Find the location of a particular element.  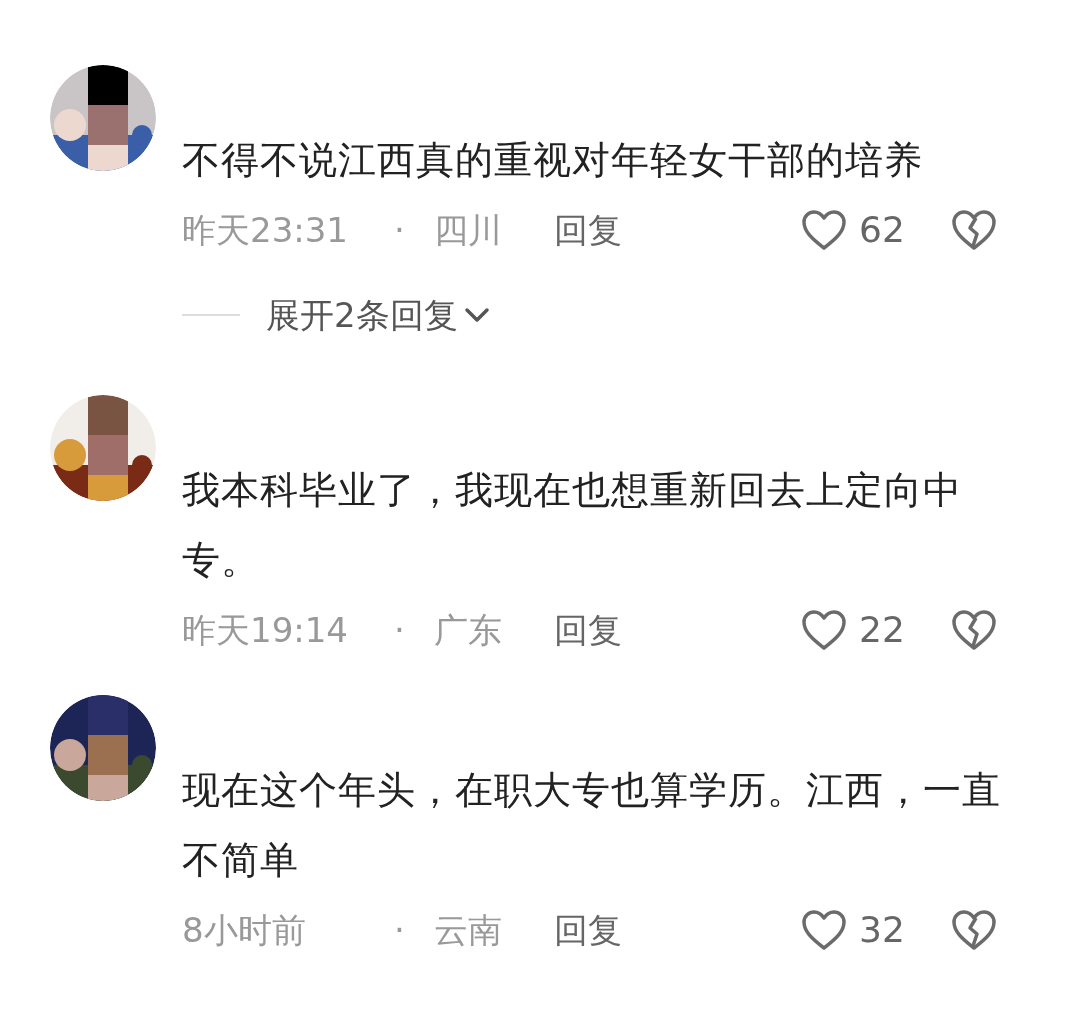

comment-time: 昨天23:31 is located at coordinates (265, 230).